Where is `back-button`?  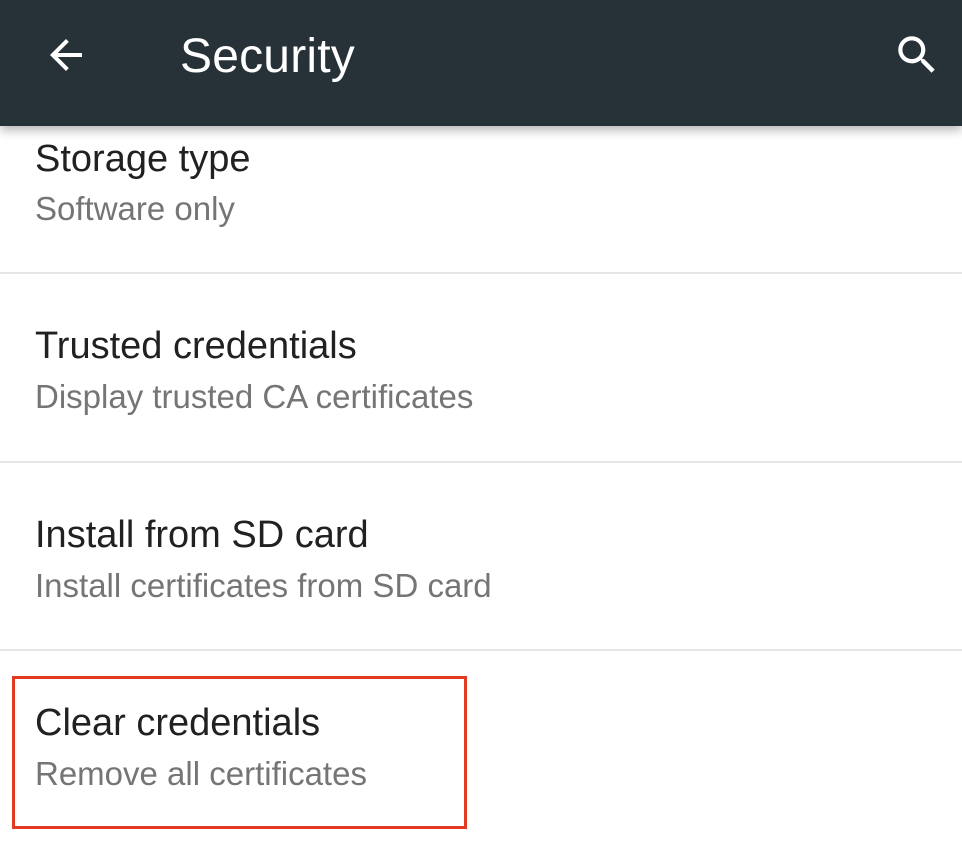
back-button is located at coordinates (66, 55).